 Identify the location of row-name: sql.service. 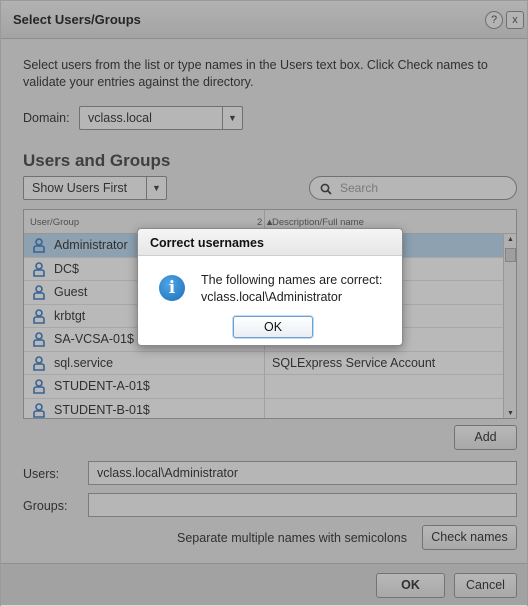
(84, 362).